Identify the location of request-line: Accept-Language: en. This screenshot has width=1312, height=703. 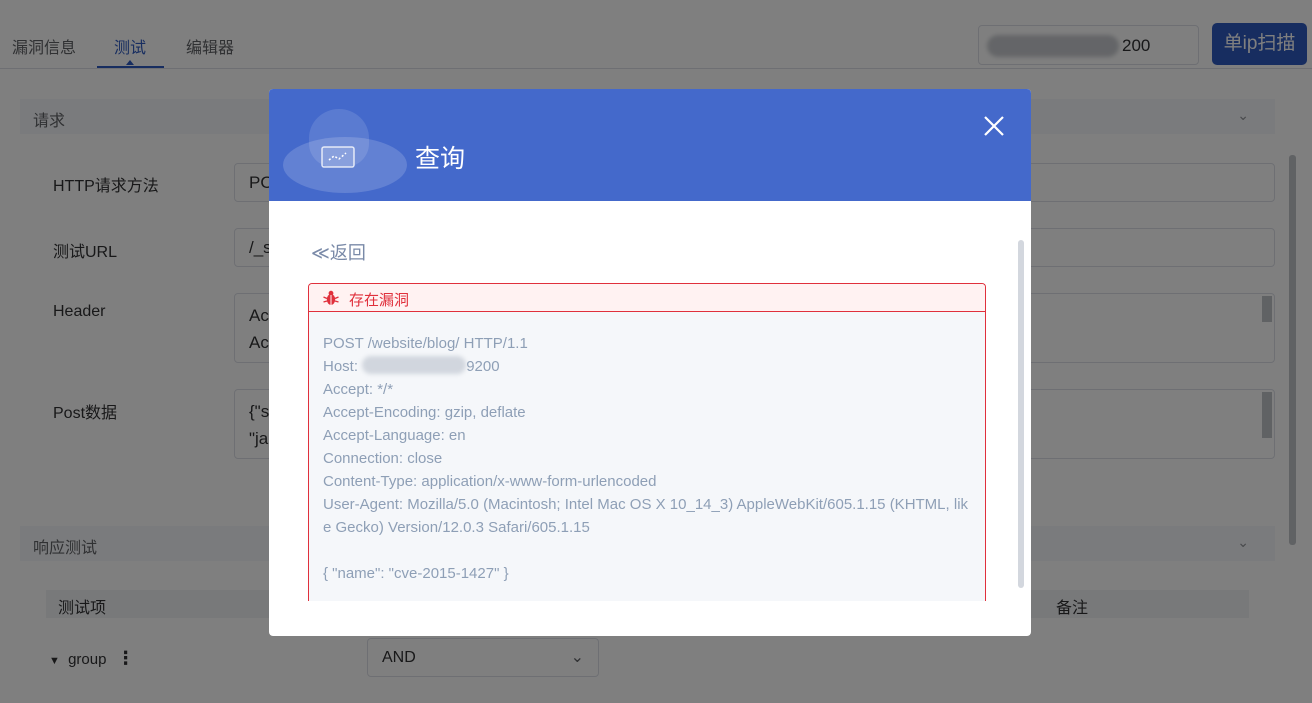
(394, 435).